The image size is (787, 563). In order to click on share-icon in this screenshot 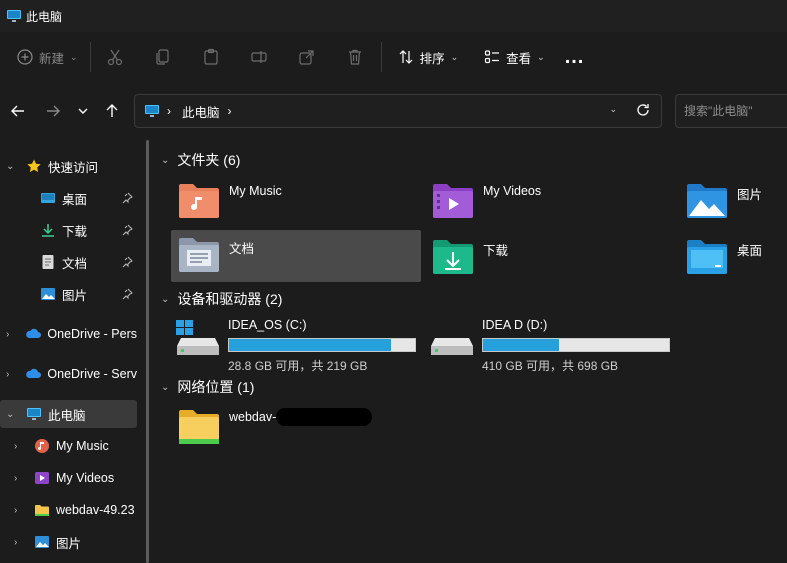, I will do `click(306, 57)`.